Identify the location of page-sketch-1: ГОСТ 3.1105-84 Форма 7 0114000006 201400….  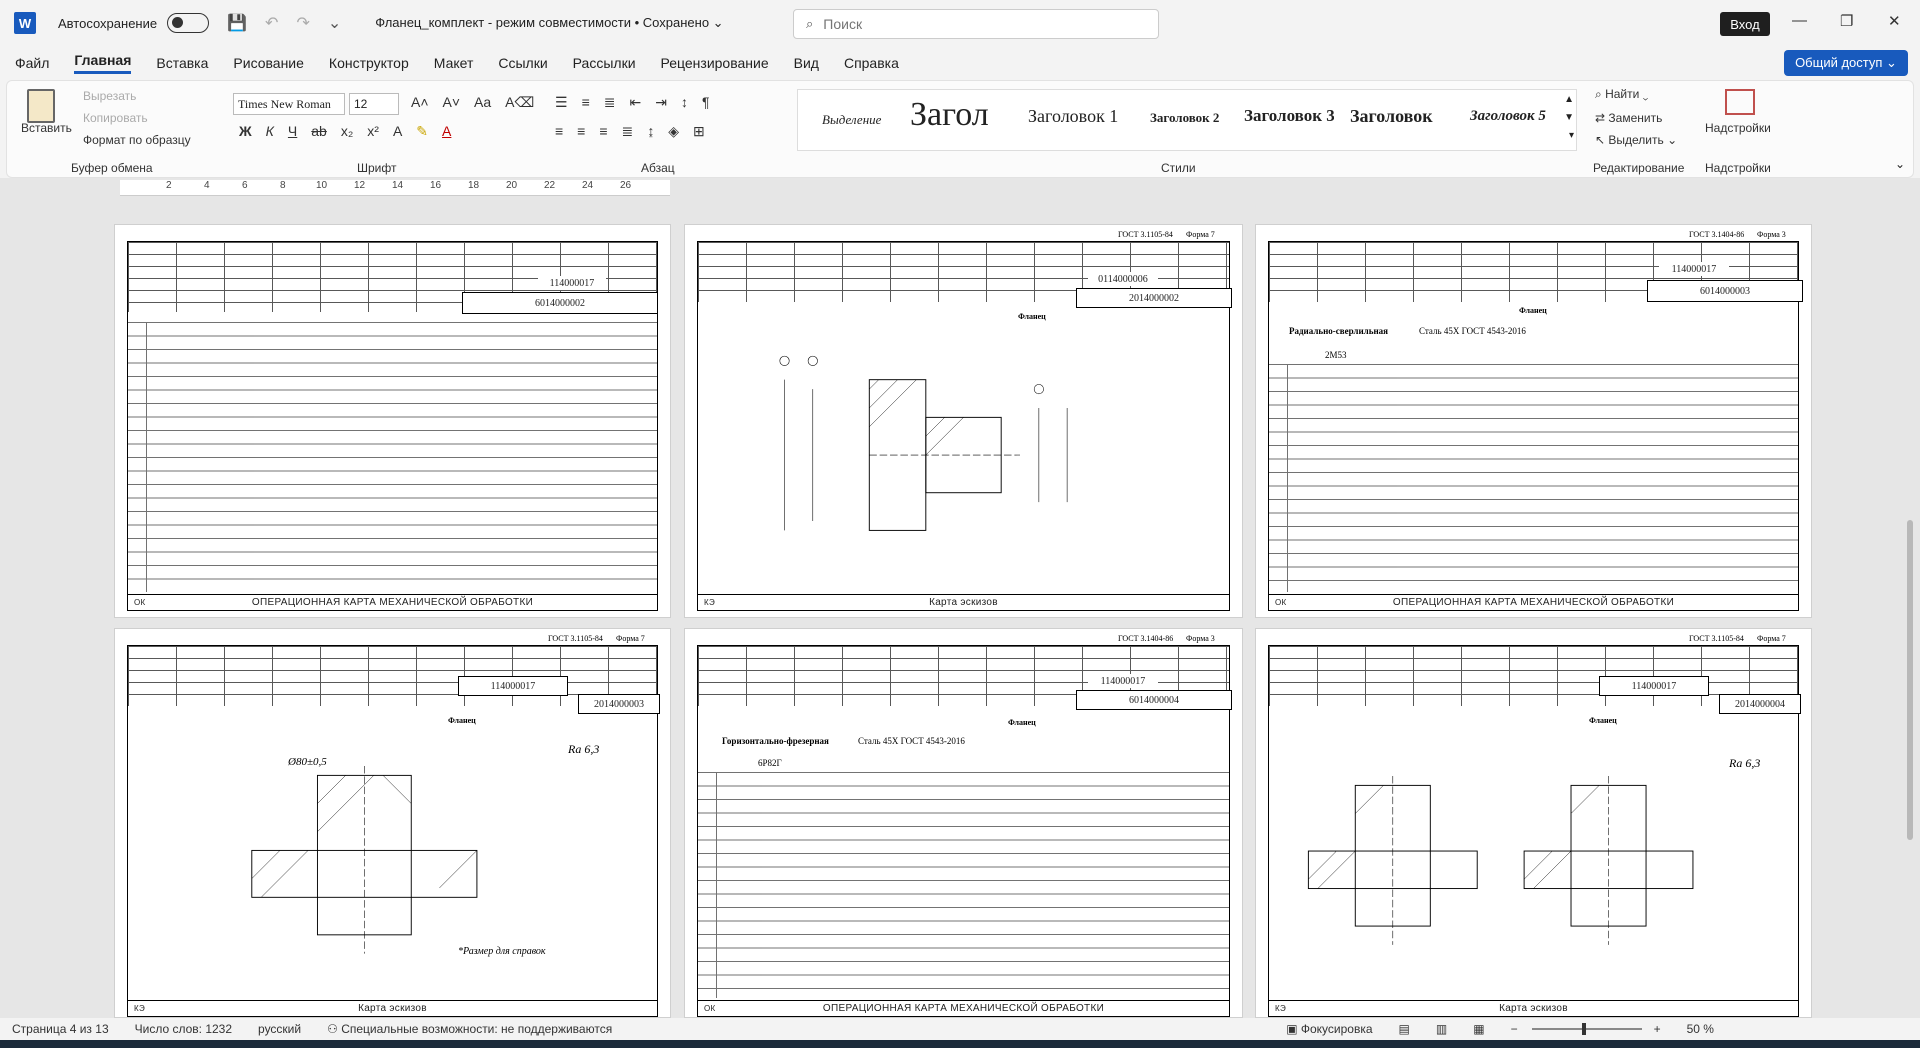
(963, 421).